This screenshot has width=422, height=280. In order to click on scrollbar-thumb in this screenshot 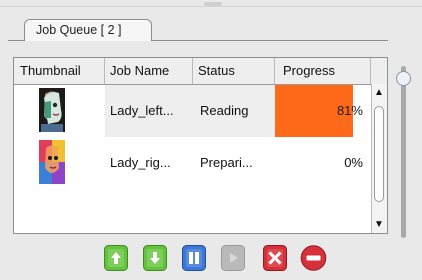, I will do `click(379, 154)`.